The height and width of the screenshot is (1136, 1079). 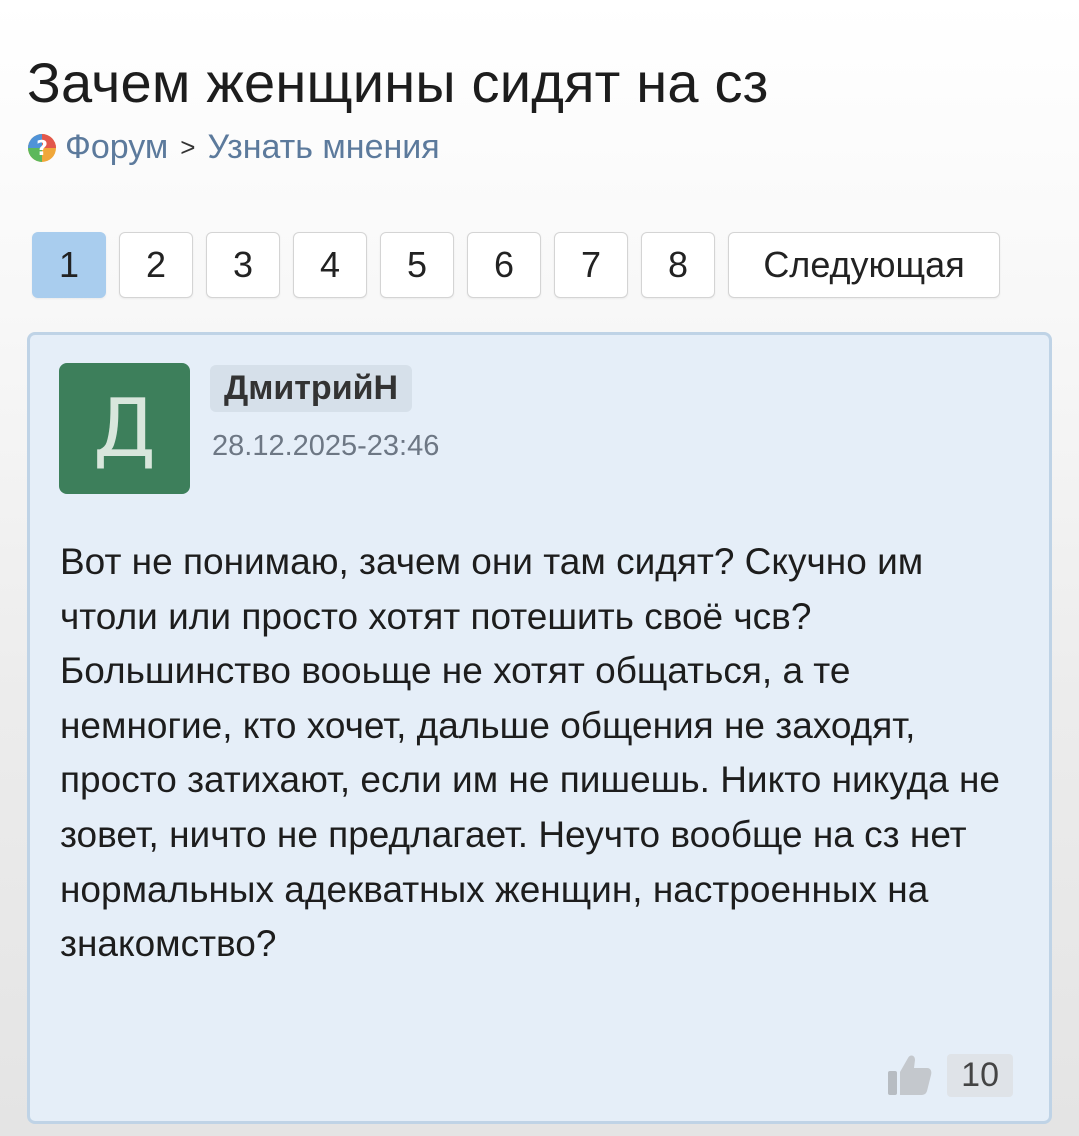 I want to click on page-2-button: 2, so click(x=156, y=265).